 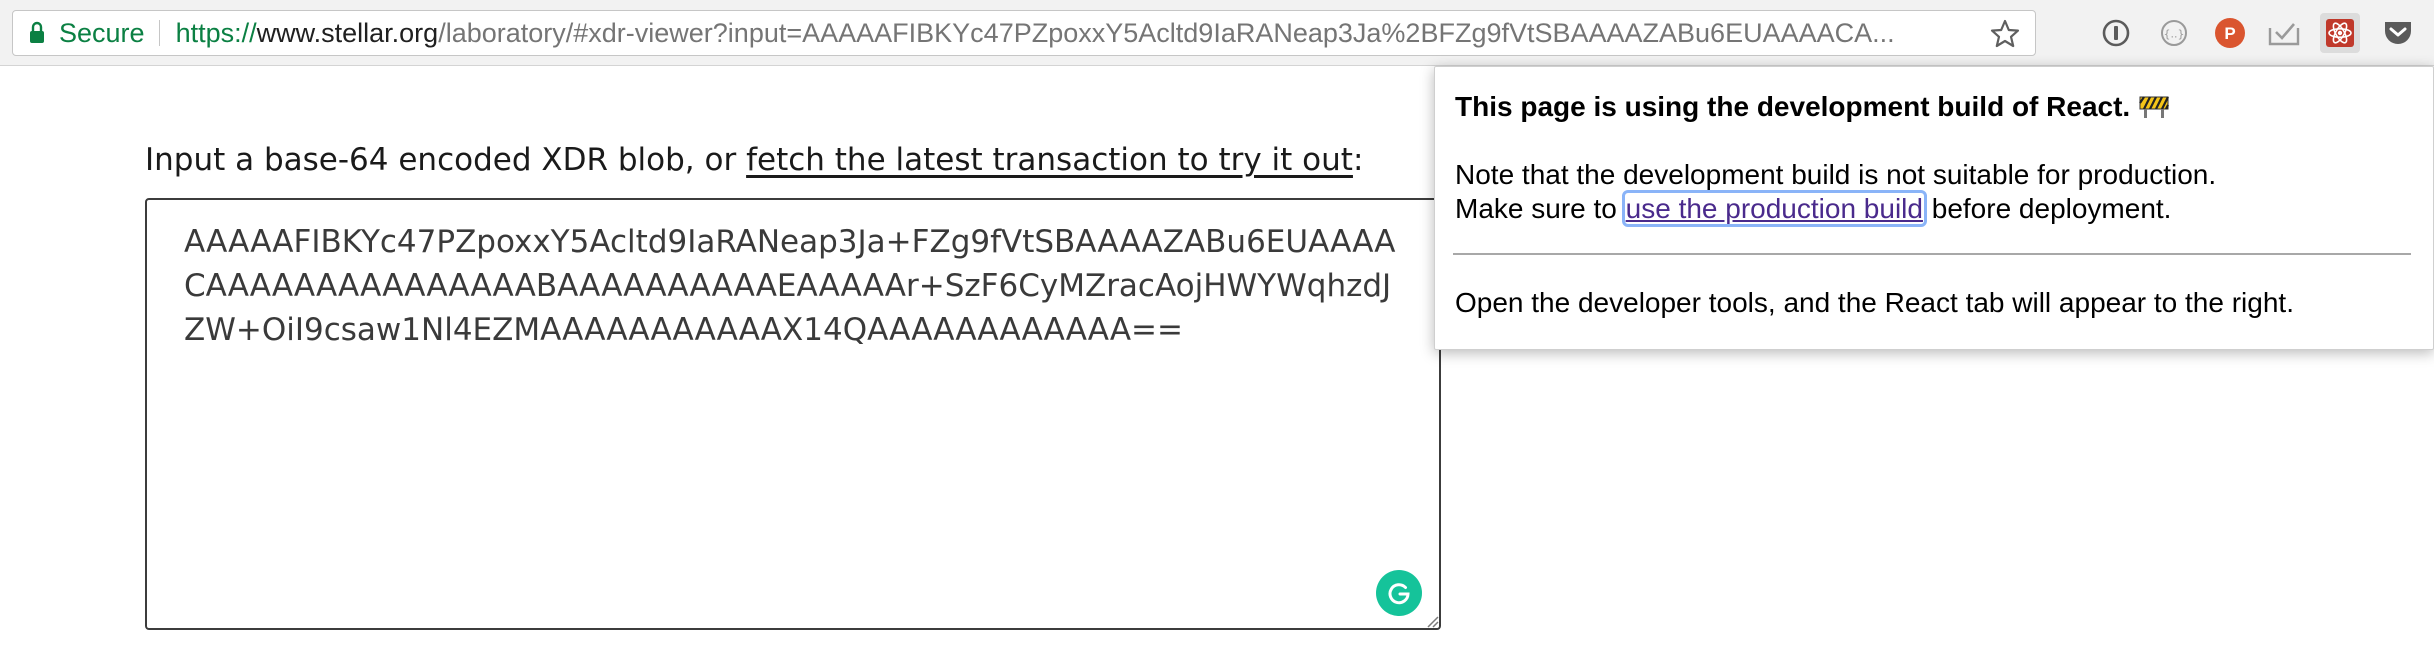 I want to click on construction-icon, so click(x=2154, y=107).